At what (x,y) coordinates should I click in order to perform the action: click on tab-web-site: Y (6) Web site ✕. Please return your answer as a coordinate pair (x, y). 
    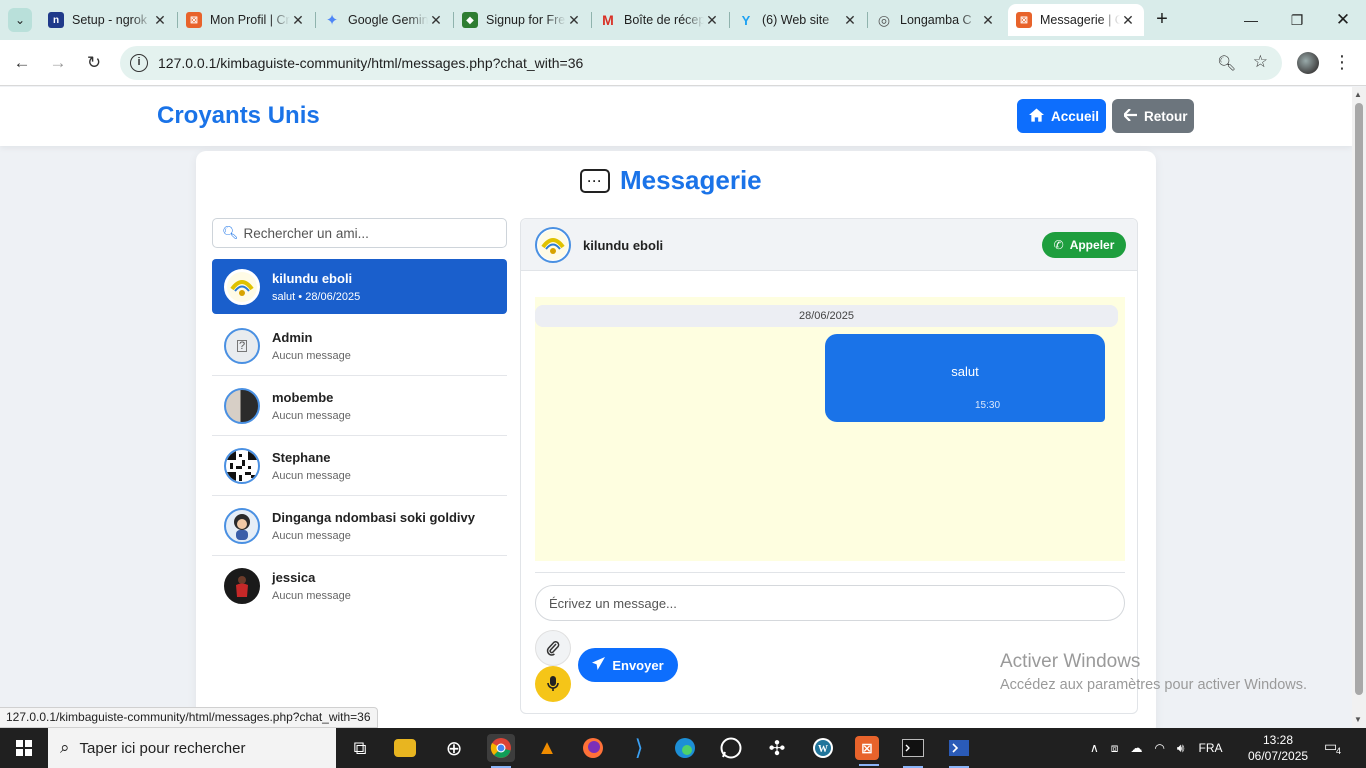
    Looking at the image, I should click on (798, 20).